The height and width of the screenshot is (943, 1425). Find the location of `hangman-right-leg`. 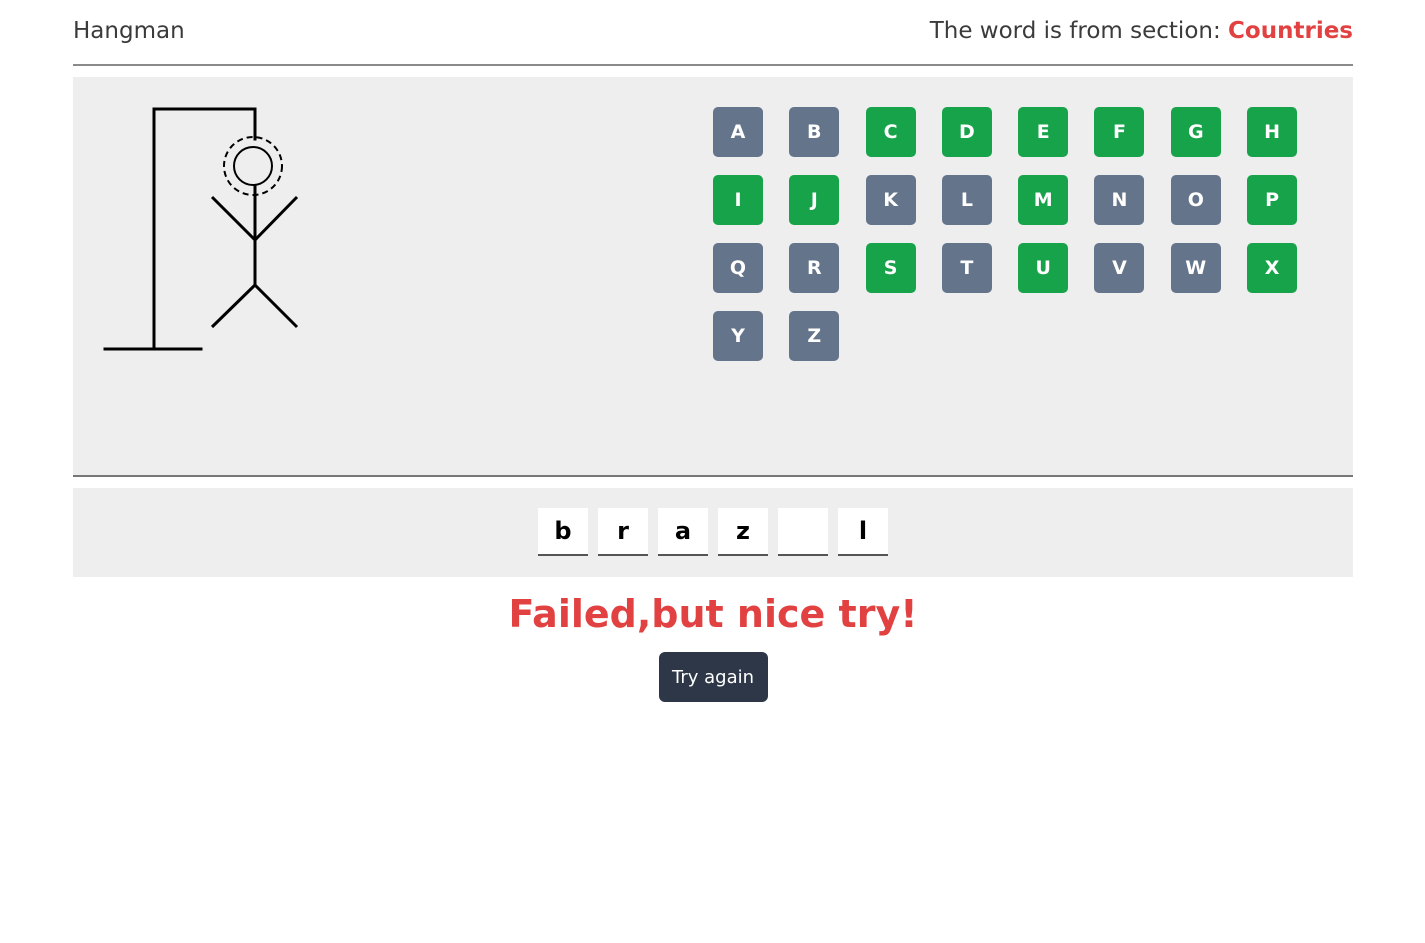

hangman-right-leg is located at coordinates (276, 306).